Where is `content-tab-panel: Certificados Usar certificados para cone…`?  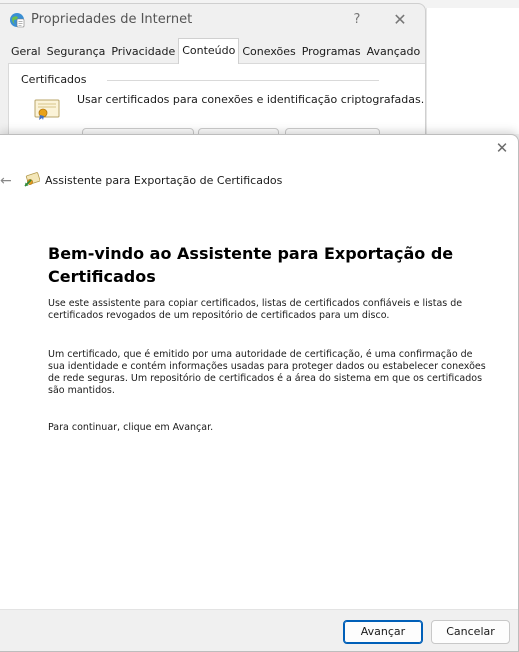 content-tab-panel: Certificados Usar certificados para cone… is located at coordinates (216, 102).